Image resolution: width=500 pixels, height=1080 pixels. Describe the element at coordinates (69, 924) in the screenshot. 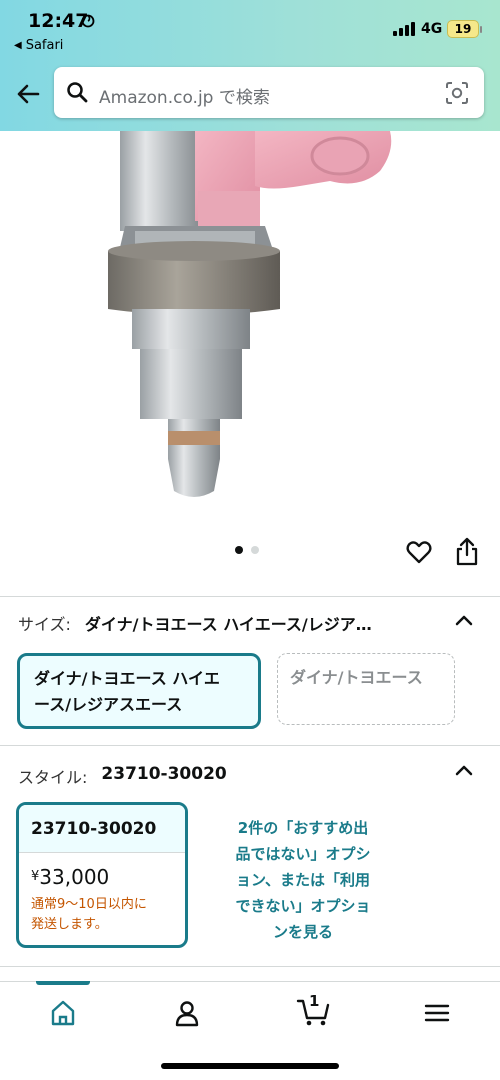

I see `delivery-line: 発送します。` at that location.